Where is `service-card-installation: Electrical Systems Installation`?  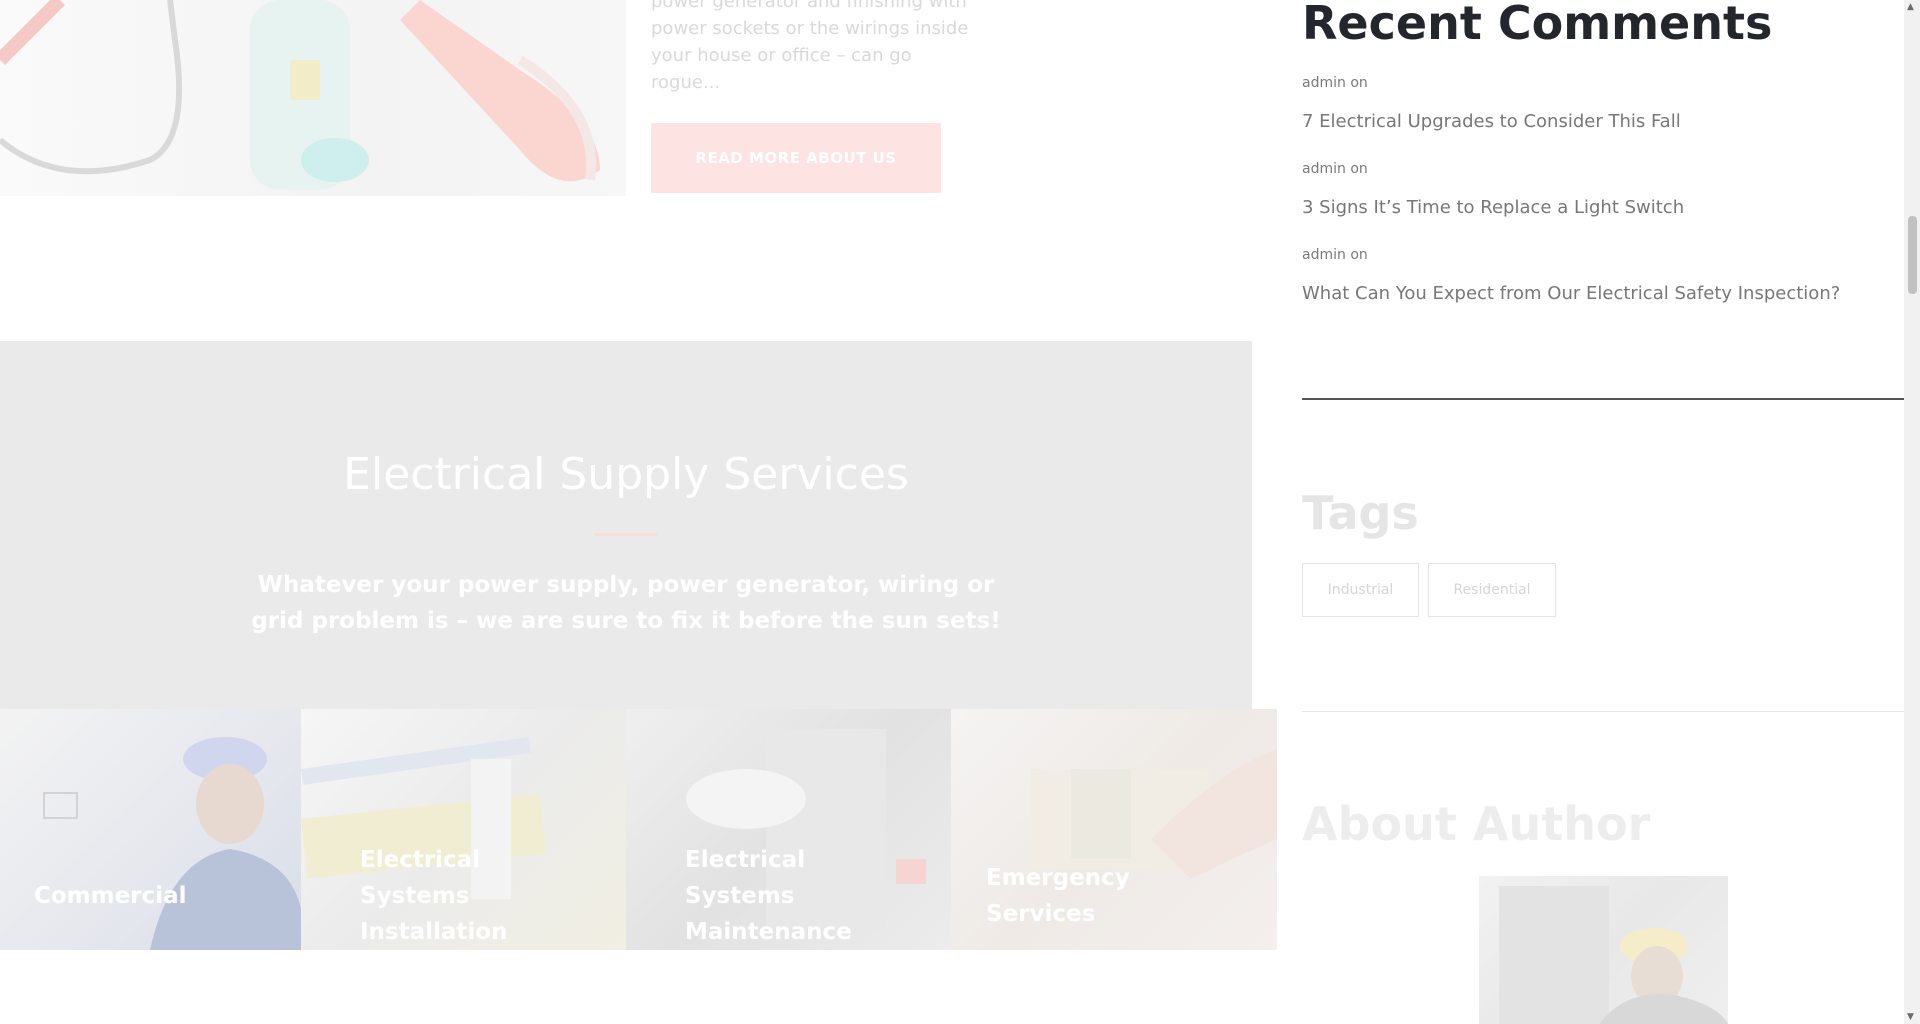 service-card-installation: Electrical Systems Installation is located at coordinates (463, 829).